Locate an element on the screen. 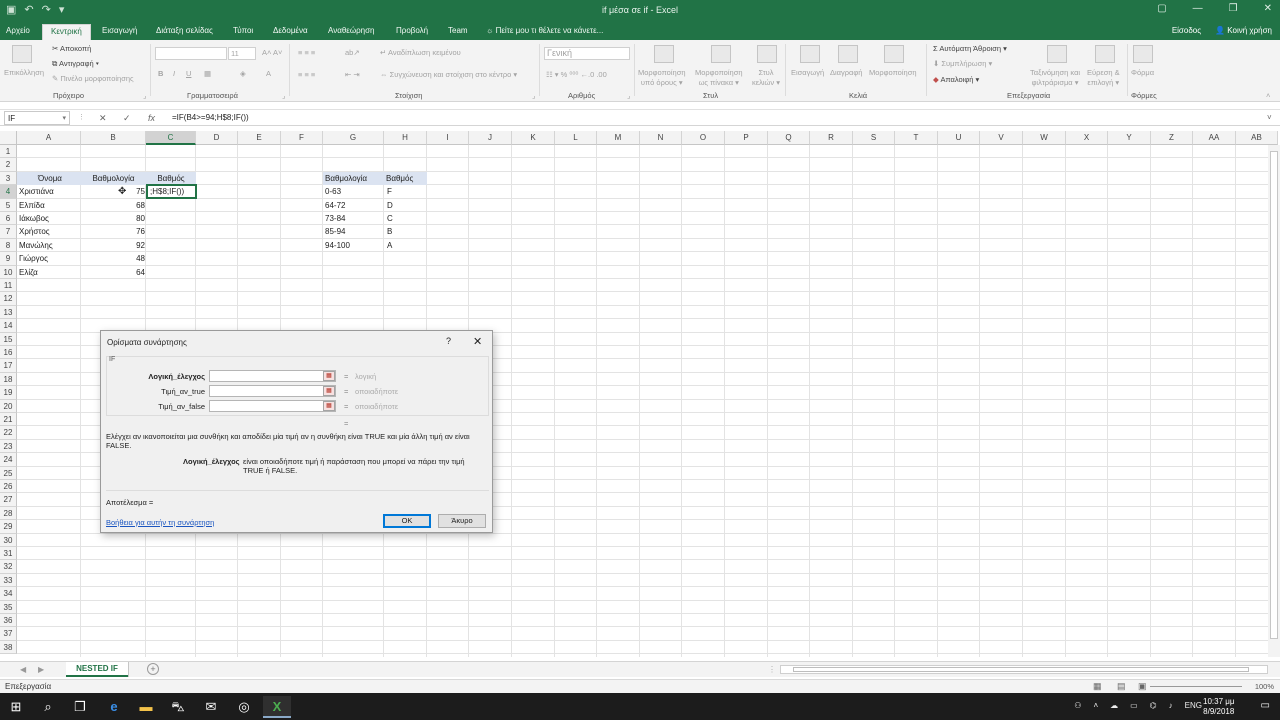 This screenshot has width=1280, height=720. tab-home: Κεντρική is located at coordinates (66, 32).